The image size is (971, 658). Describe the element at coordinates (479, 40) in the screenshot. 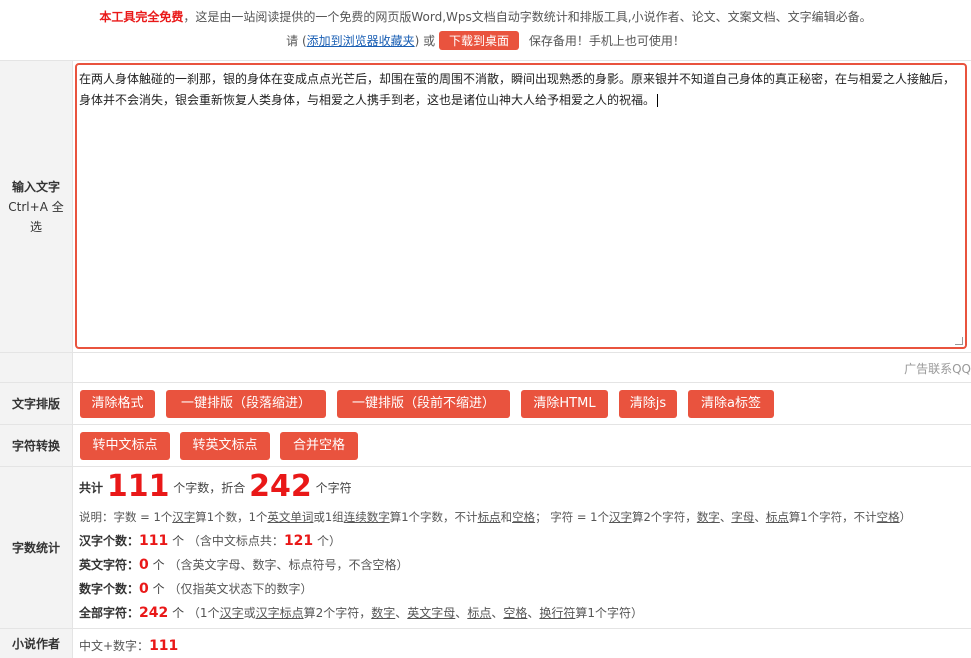

I see `download-button: 下载到桌面` at that location.